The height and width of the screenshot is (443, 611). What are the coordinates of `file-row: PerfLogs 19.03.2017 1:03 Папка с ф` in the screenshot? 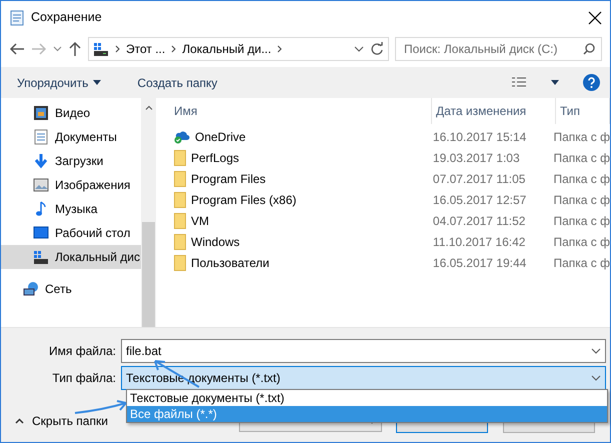 It's located at (392, 157).